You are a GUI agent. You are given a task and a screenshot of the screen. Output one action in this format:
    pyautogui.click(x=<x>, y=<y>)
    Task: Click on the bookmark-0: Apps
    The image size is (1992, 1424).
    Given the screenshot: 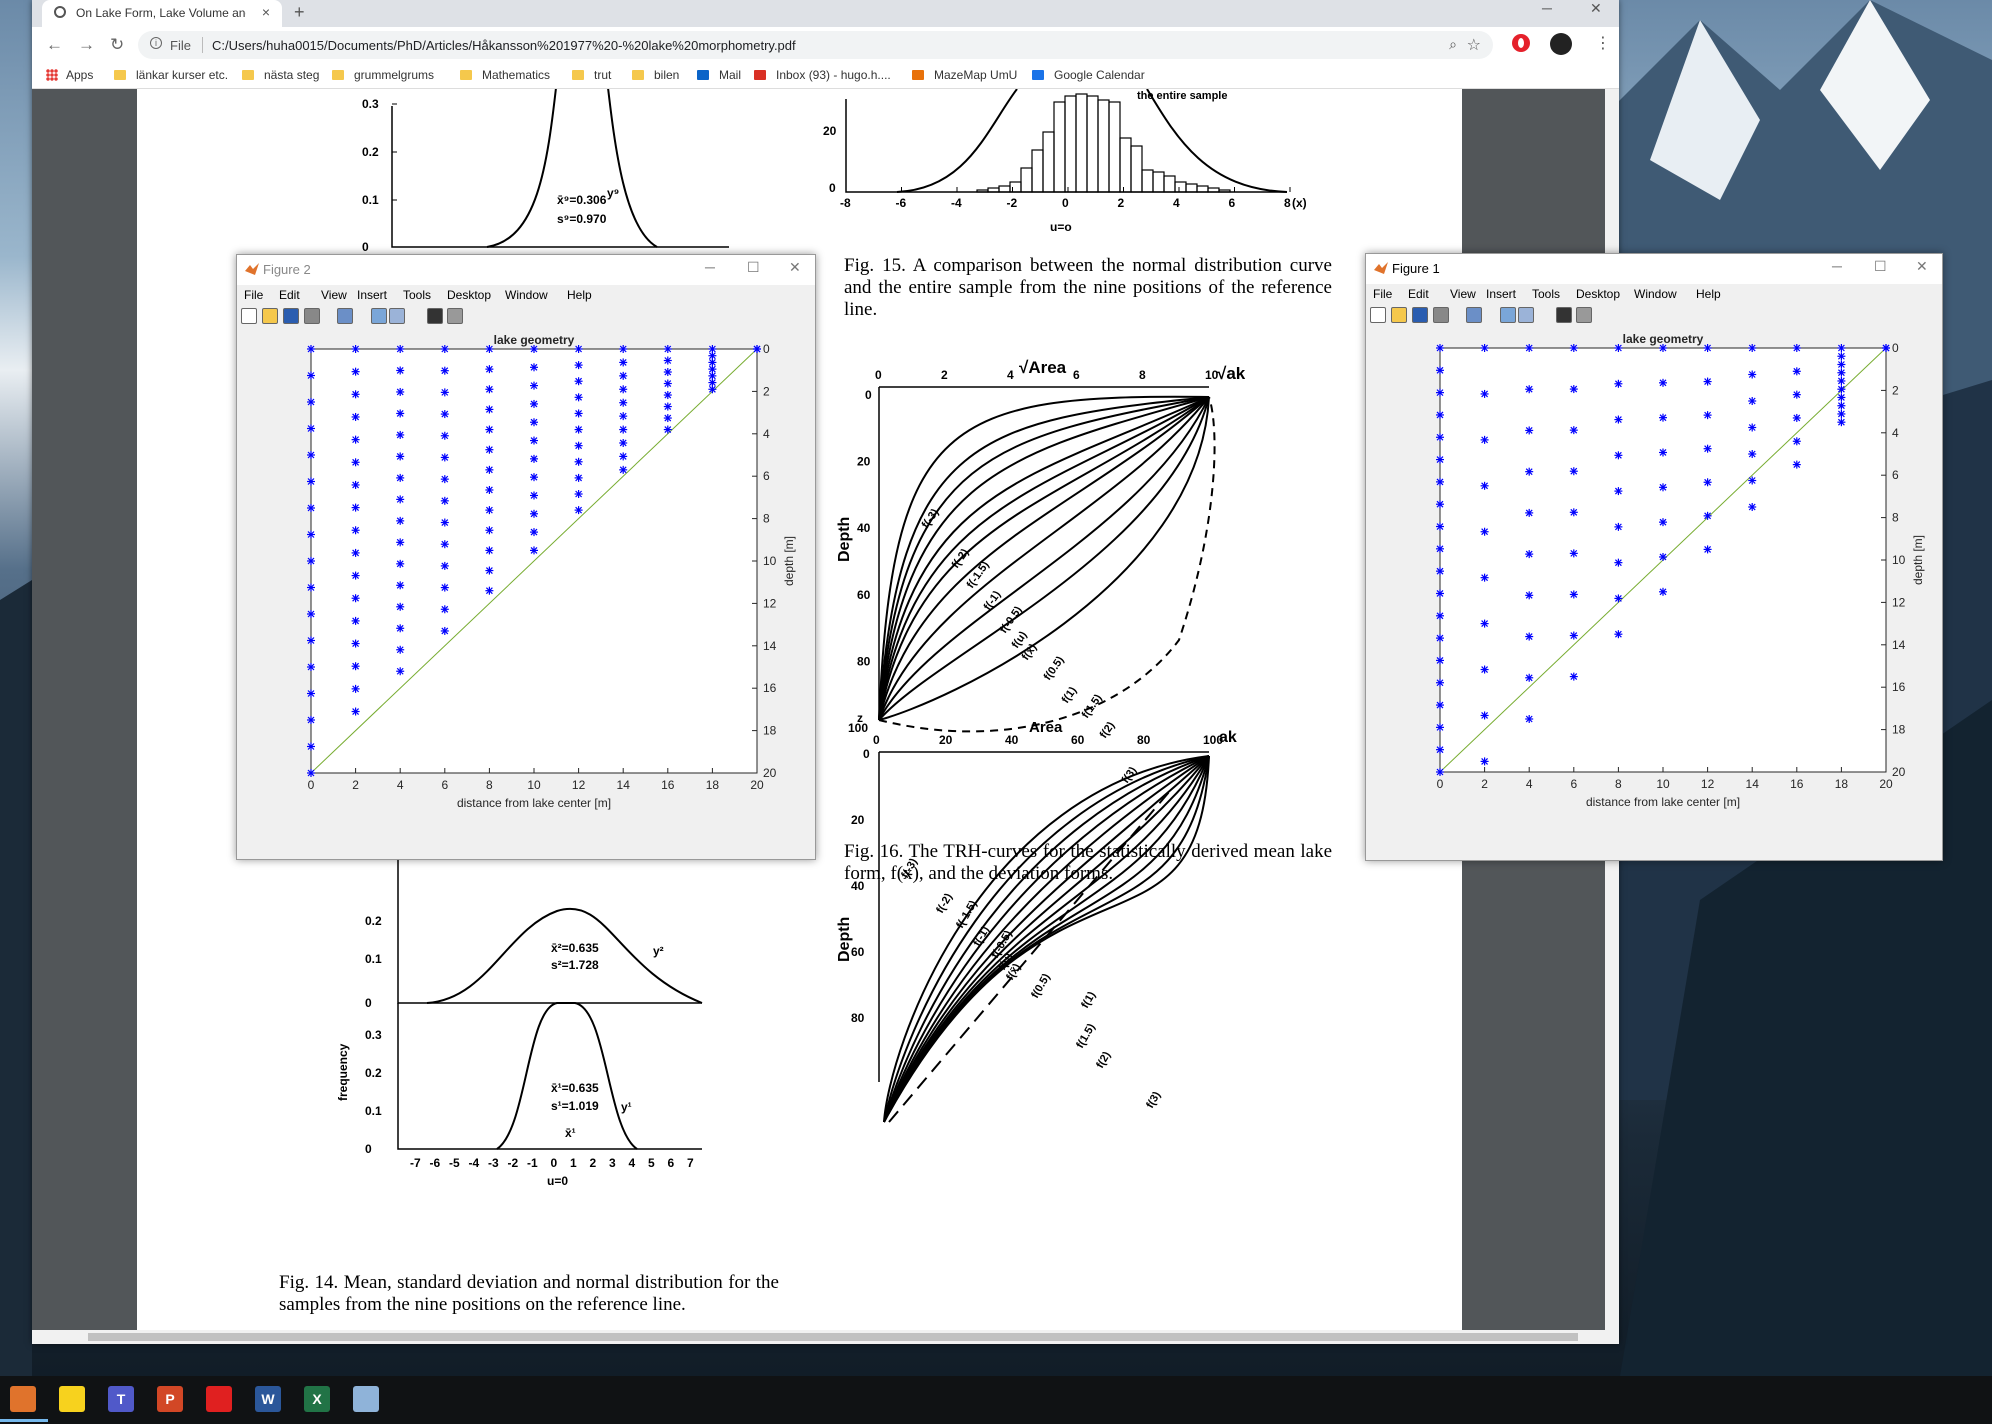 What is the action you would take?
    pyautogui.click(x=69, y=75)
    